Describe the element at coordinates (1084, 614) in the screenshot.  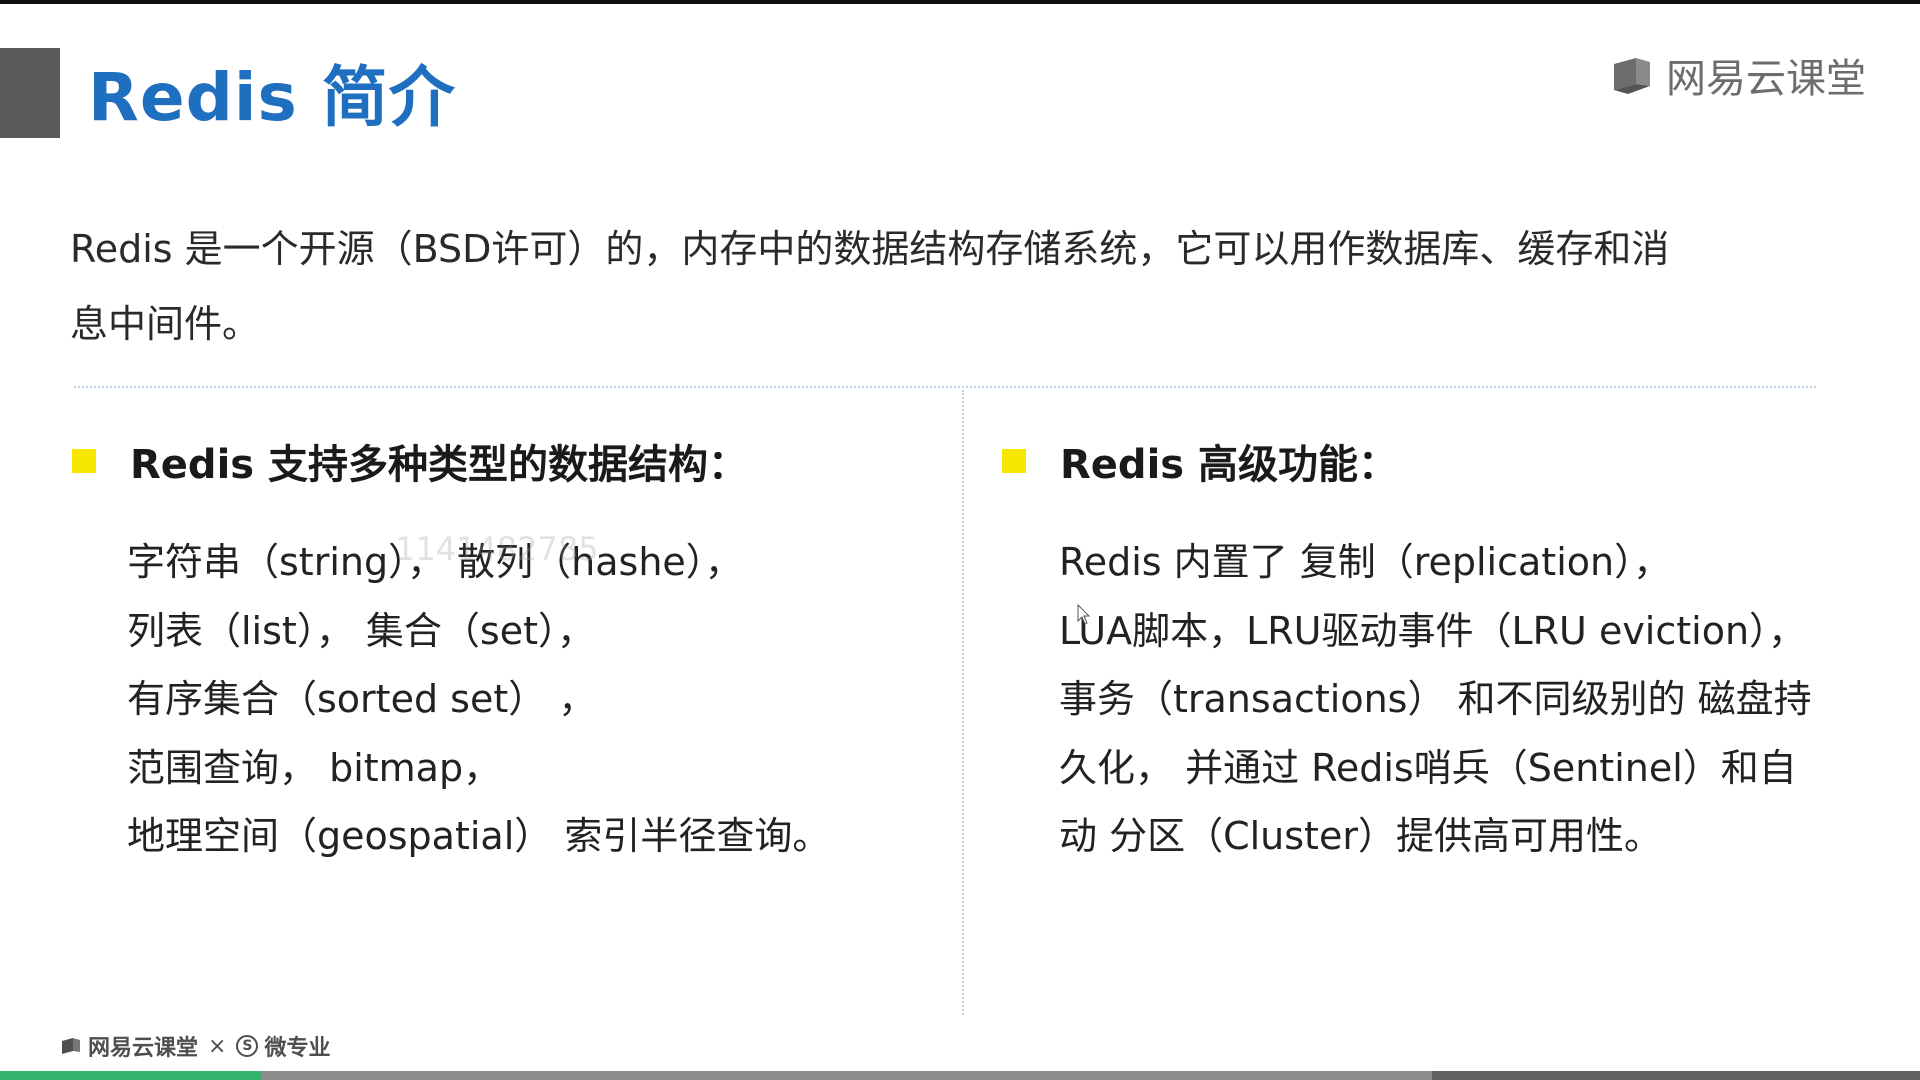
I see `mouse-pointer-icon` at that location.